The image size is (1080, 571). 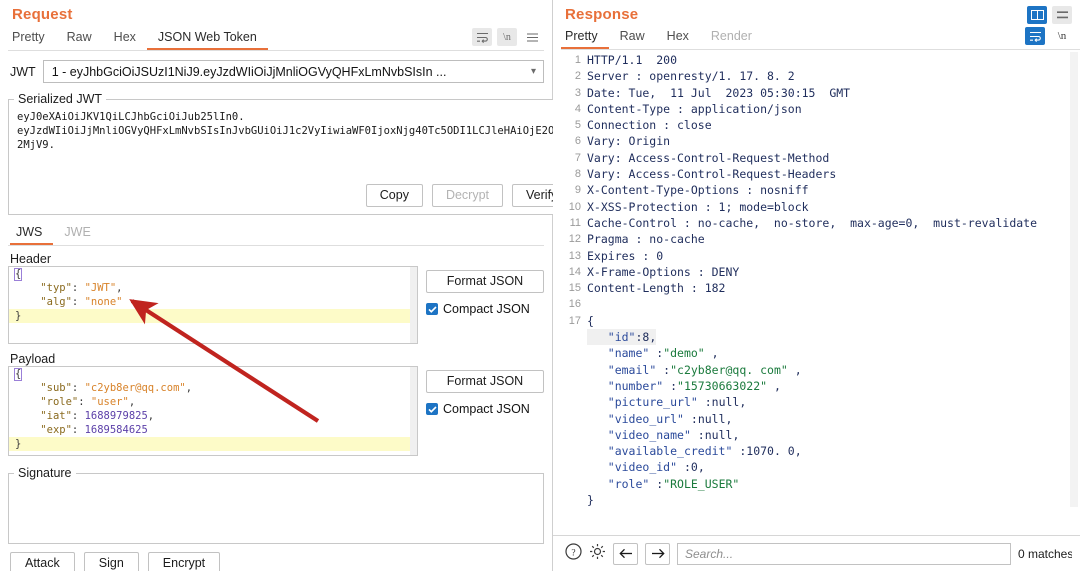 What do you see at coordinates (1037, 15) in the screenshot?
I see `split-view-icon` at bounding box center [1037, 15].